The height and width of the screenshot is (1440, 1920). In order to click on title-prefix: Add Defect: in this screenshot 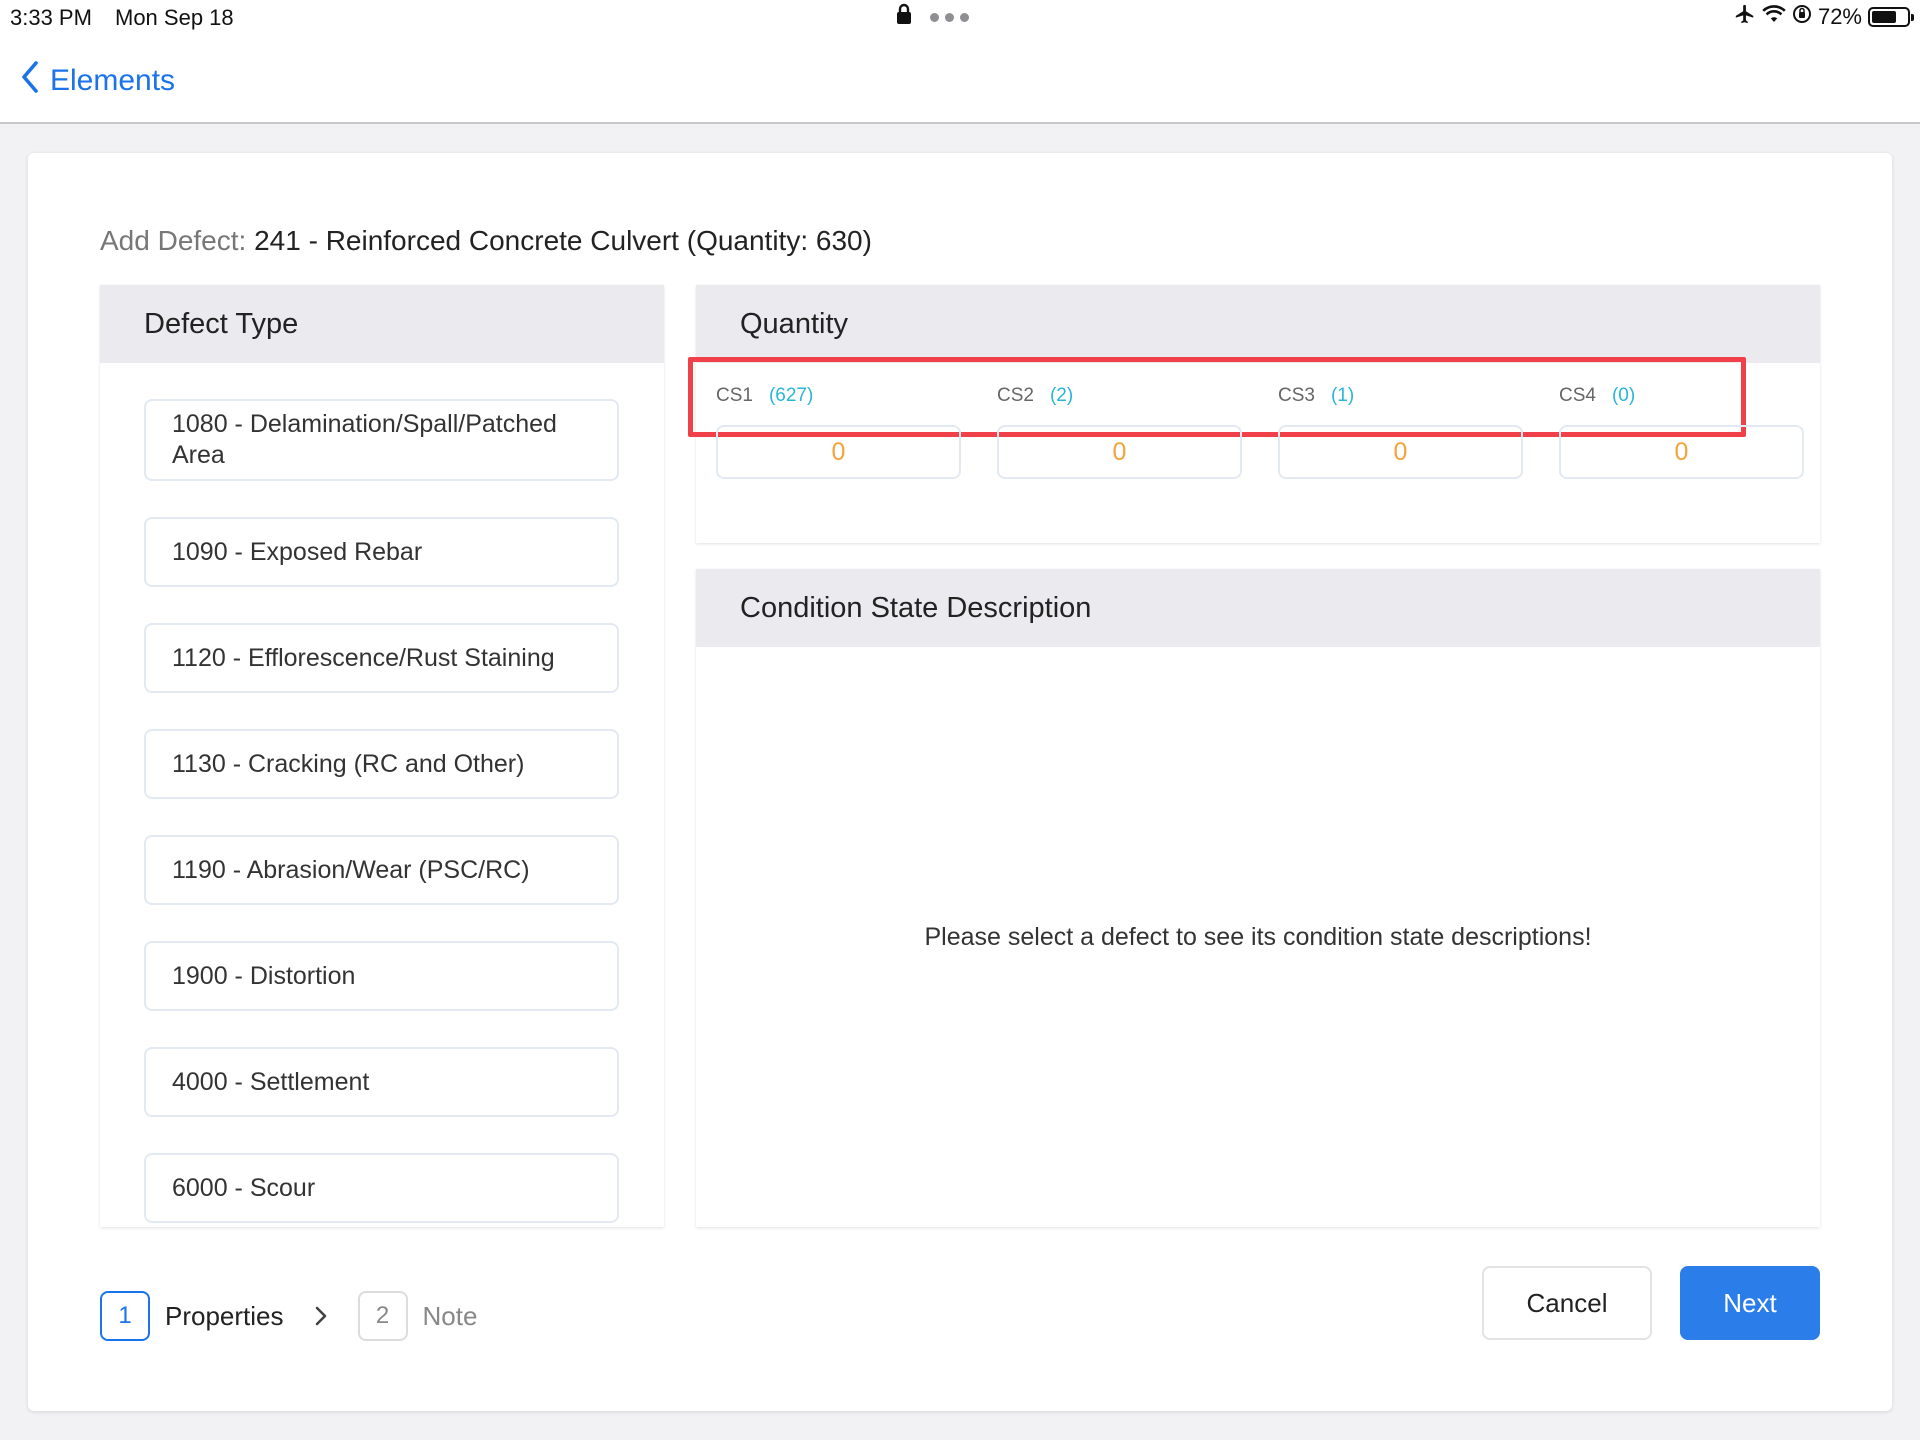, I will do `click(173, 240)`.